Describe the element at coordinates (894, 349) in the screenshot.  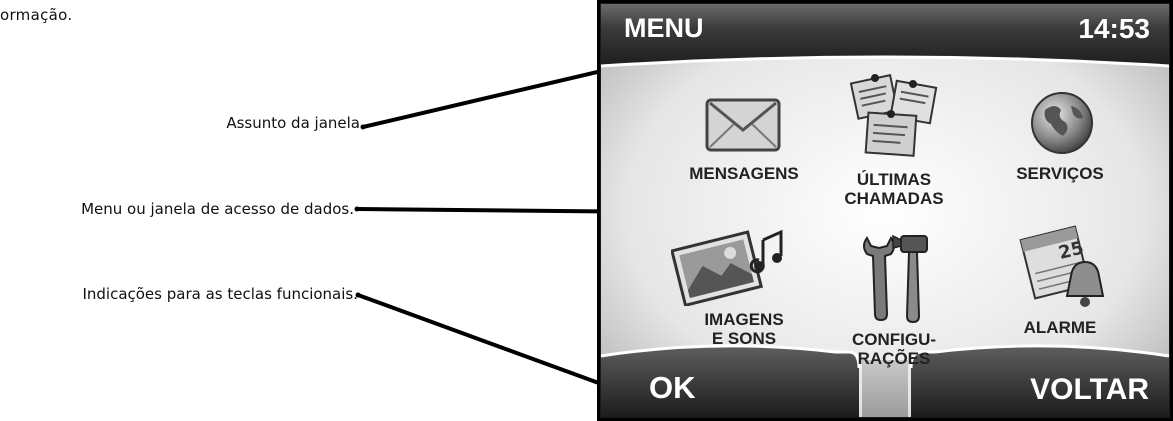
I see `app-label: CONFIGU- RAÇÕES` at that location.